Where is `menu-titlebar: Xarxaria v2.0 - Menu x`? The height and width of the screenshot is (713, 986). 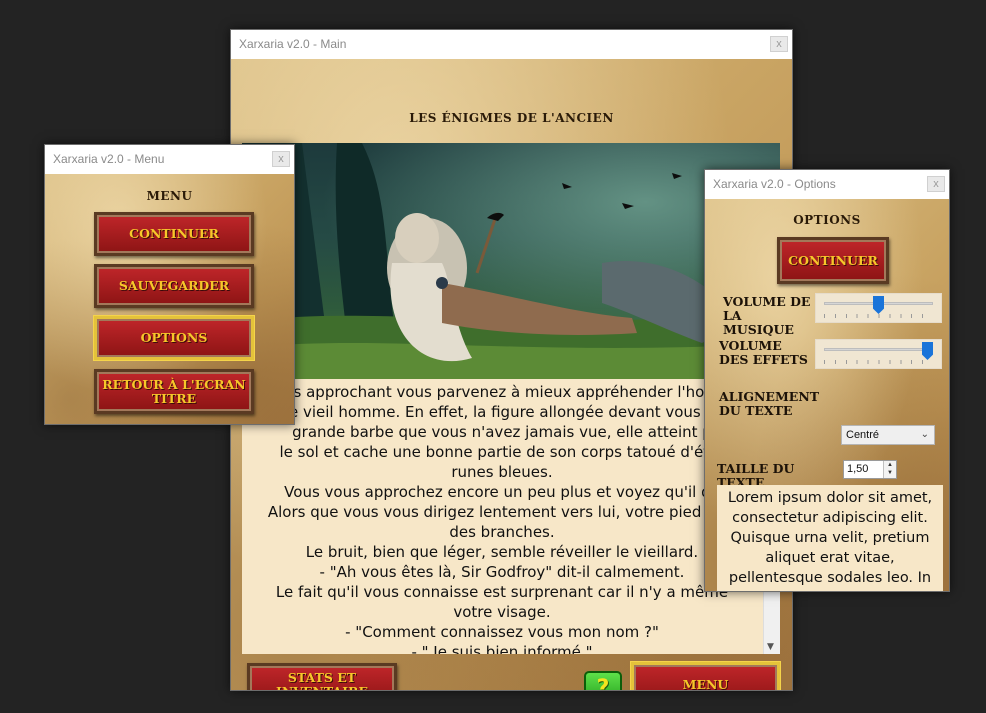
menu-titlebar: Xarxaria v2.0 - Menu x is located at coordinates (169, 159).